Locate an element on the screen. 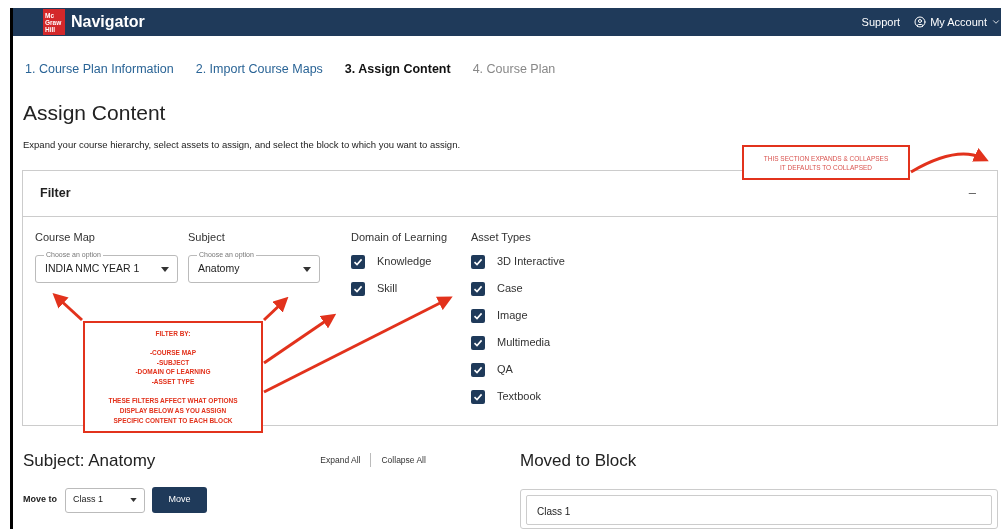 The image size is (1001, 529). block-row: Class 1 is located at coordinates (759, 510).